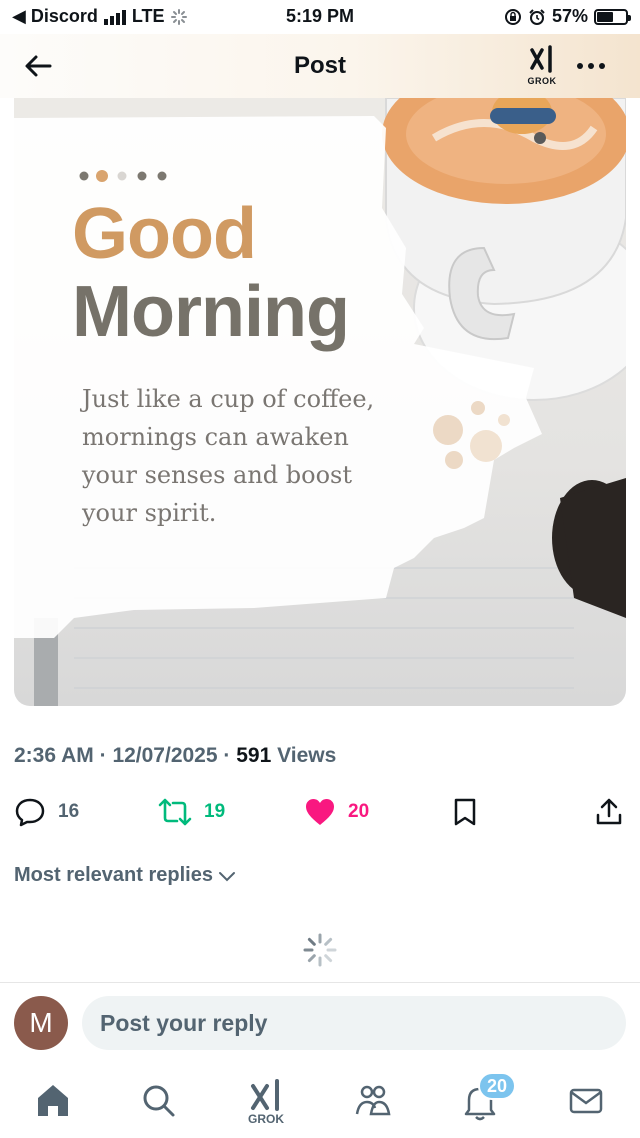 This screenshot has height=1138, width=640. What do you see at coordinates (30, 812) in the screenshot?
I see `reply-bubble-icon` at bounding box center [30, 812].